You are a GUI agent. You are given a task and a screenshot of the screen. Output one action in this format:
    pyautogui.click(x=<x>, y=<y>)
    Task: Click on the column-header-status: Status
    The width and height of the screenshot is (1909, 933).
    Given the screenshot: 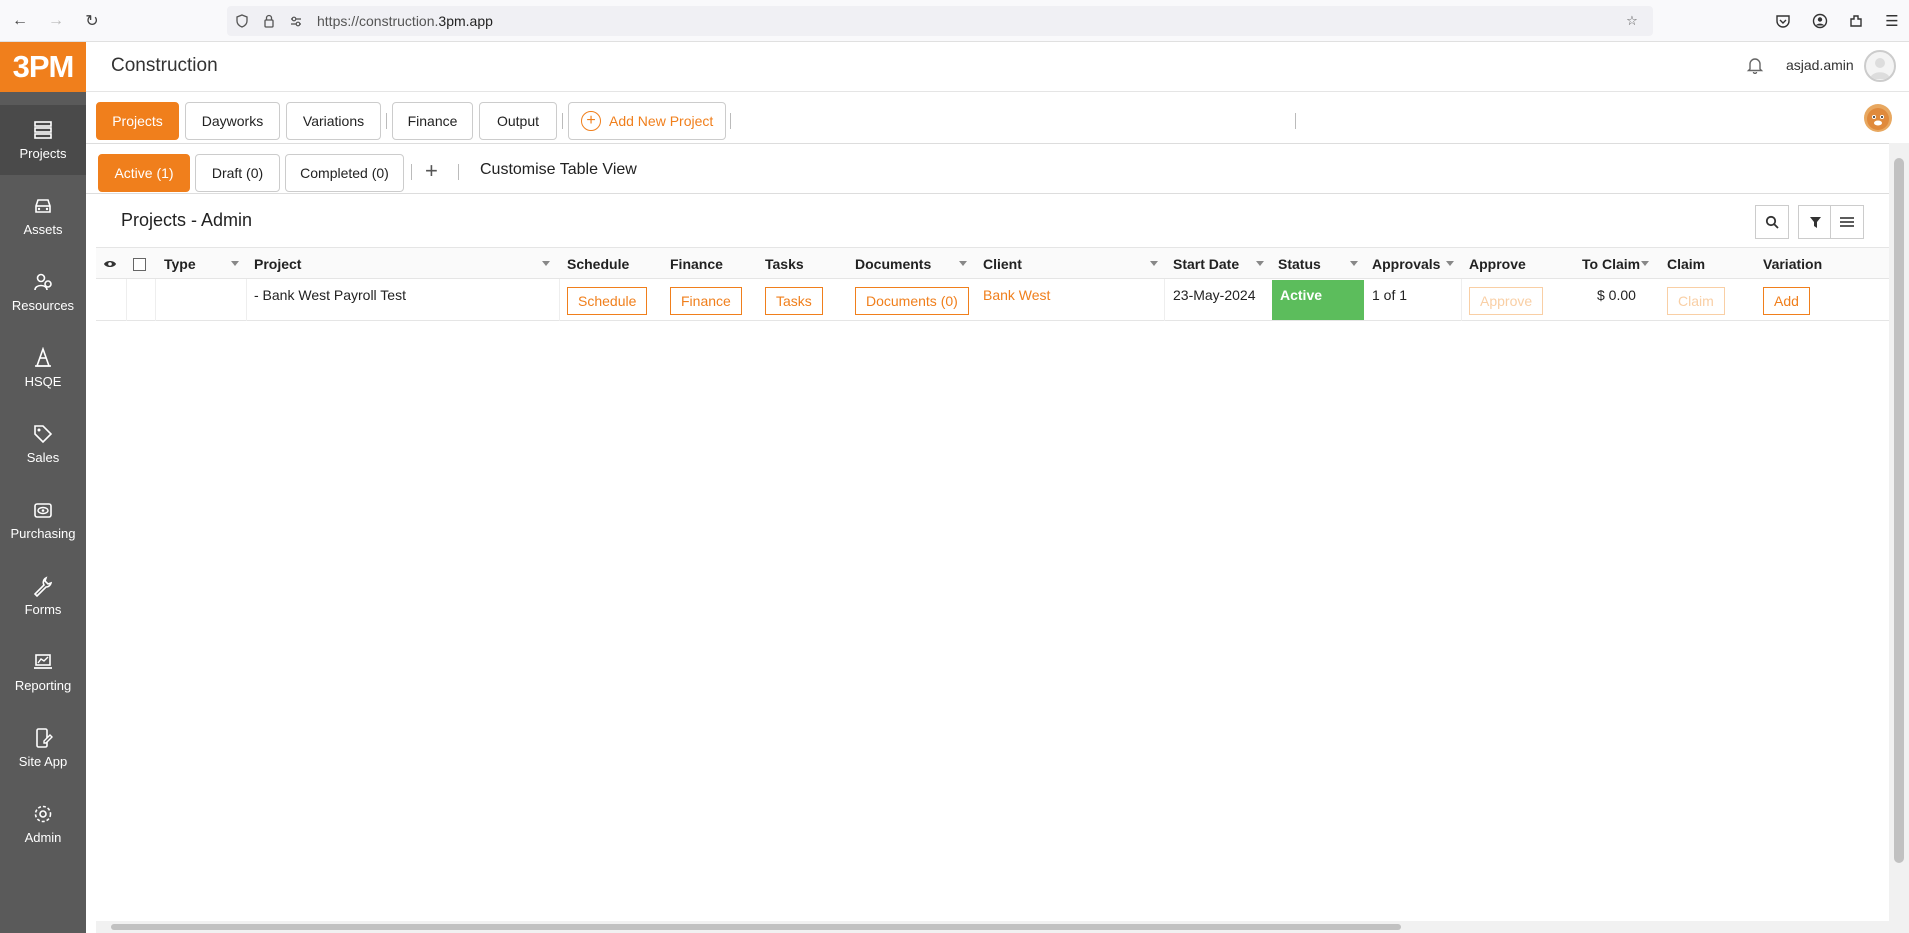 What is the action you would take?
    pyautogui.click(x=1299, y=264)
    